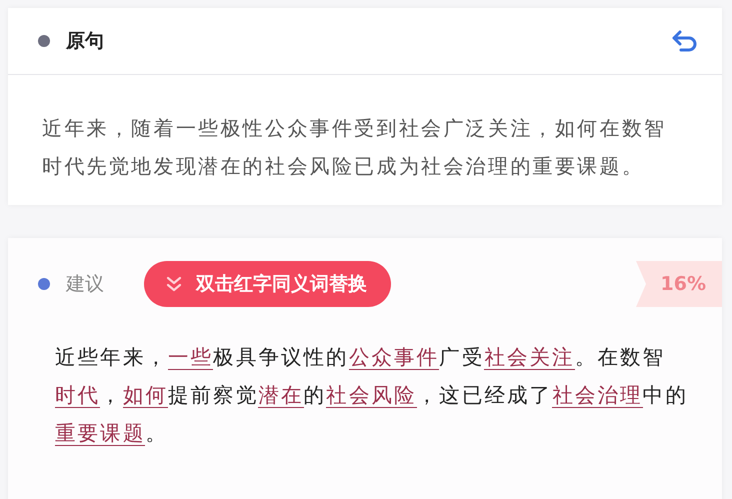 The image size is (732, 499). What do you see at coordinates (281, 395) in the screenshot?
I see `synonym-word: 潜在` at bounding box center [281, 395].